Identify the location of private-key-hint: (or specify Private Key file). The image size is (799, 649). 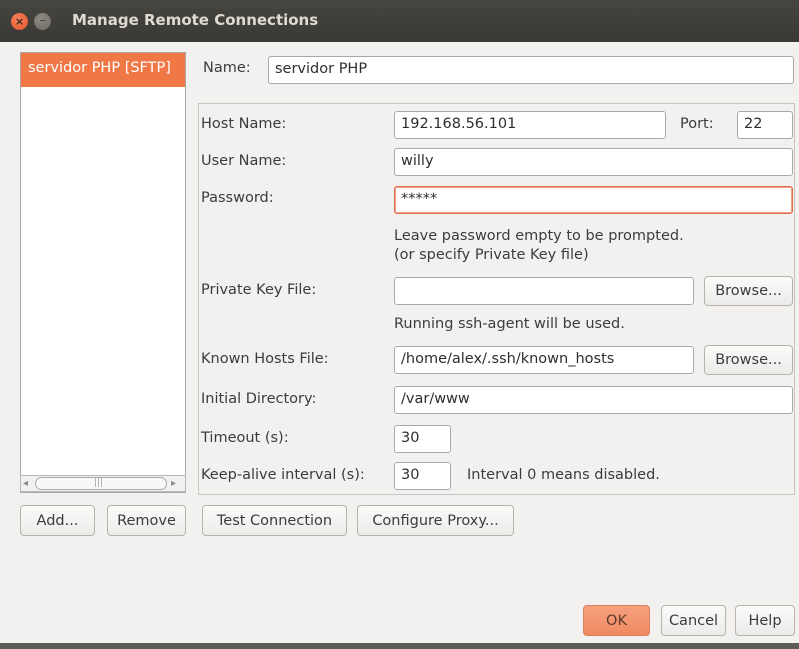
(491, 255).